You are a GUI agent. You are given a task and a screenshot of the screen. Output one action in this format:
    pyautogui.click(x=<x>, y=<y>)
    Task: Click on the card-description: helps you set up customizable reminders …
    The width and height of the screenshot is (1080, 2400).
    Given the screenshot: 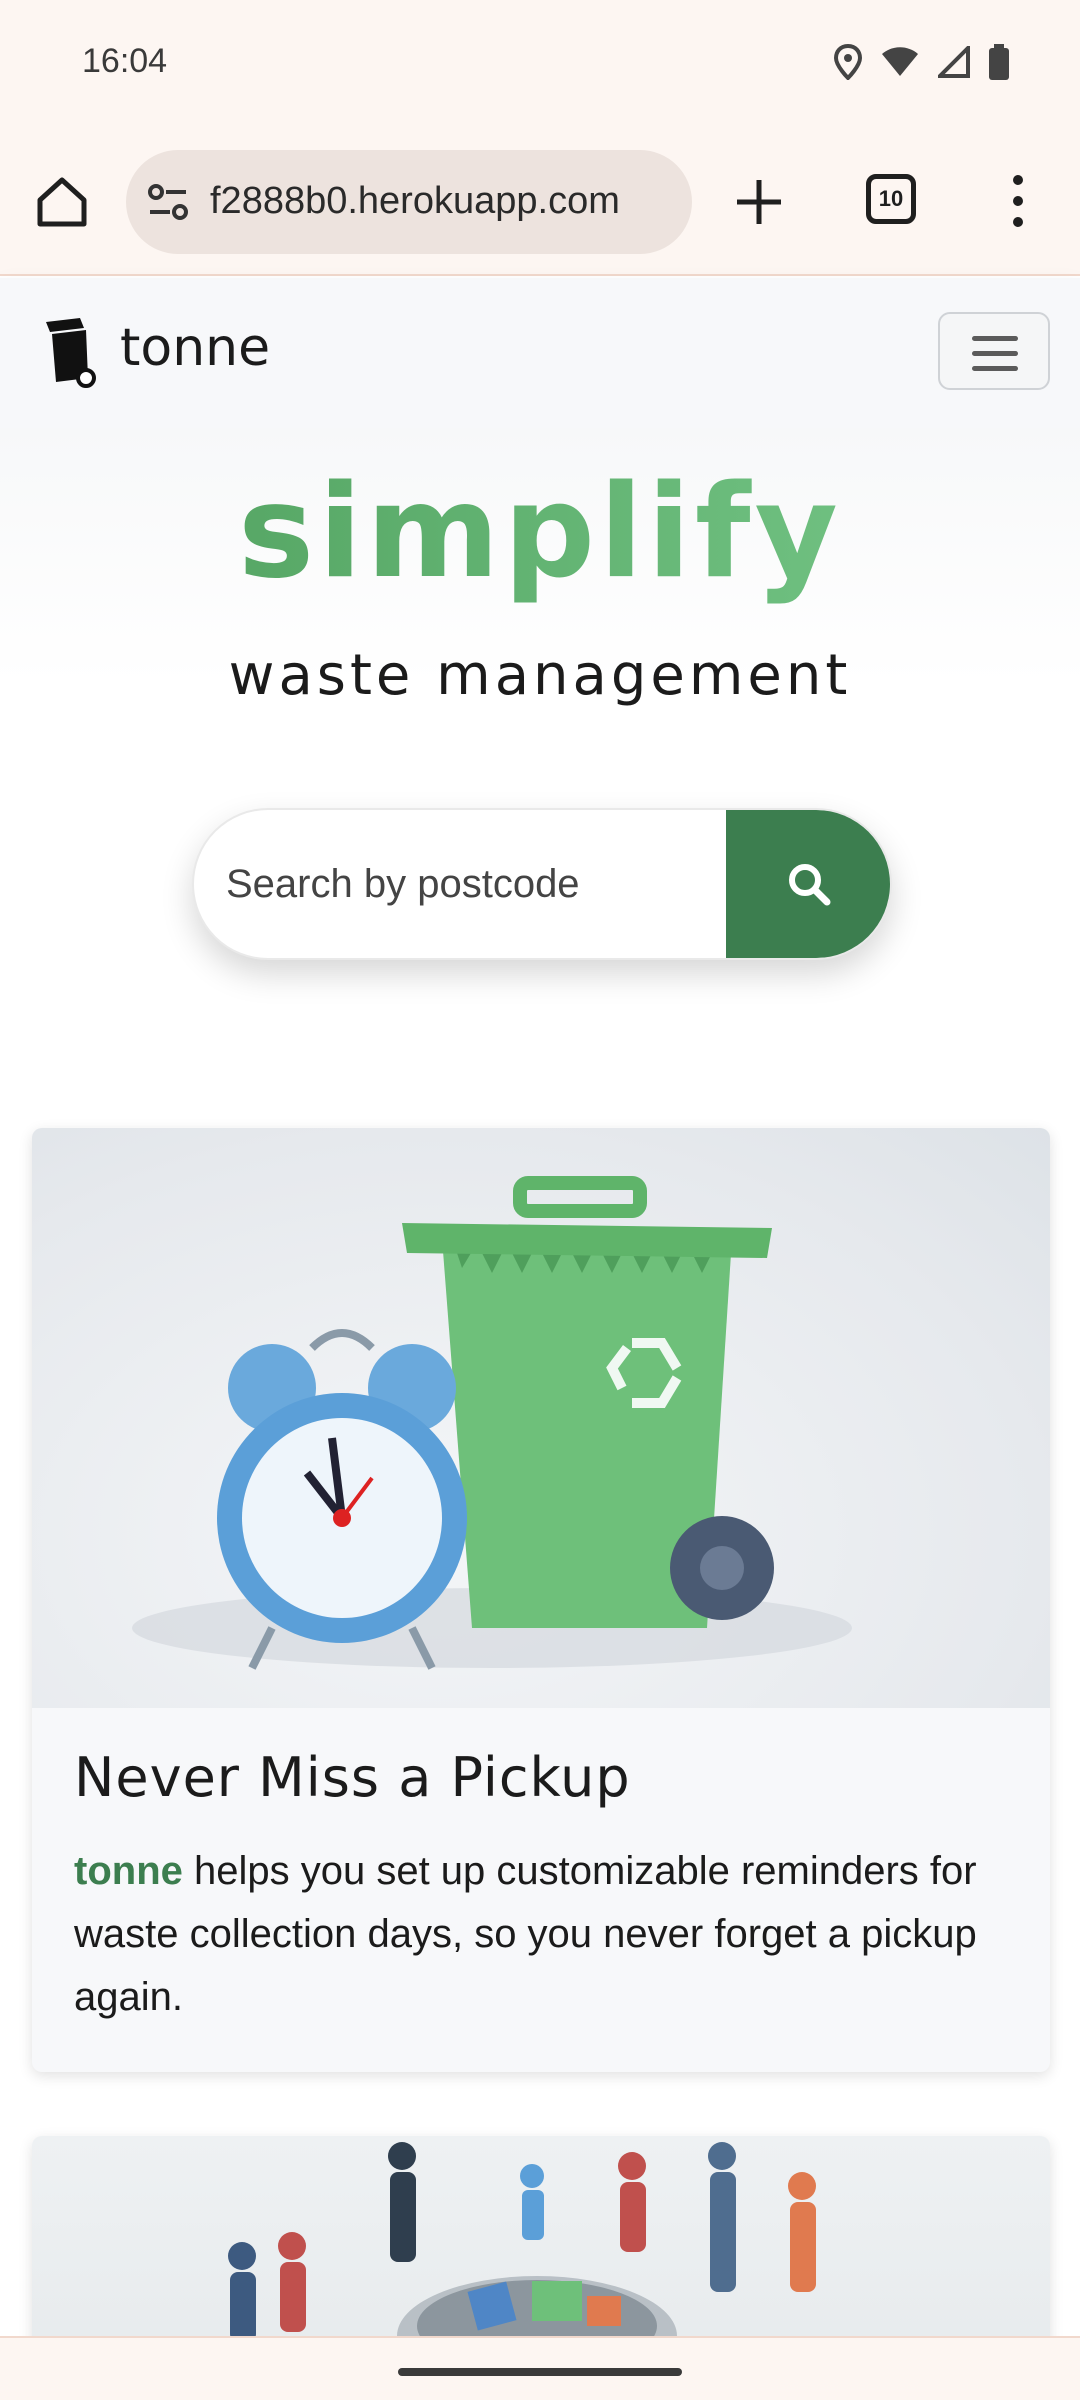 What is the action you would take?
    pyautogui.click(x=525, y=1934)
    